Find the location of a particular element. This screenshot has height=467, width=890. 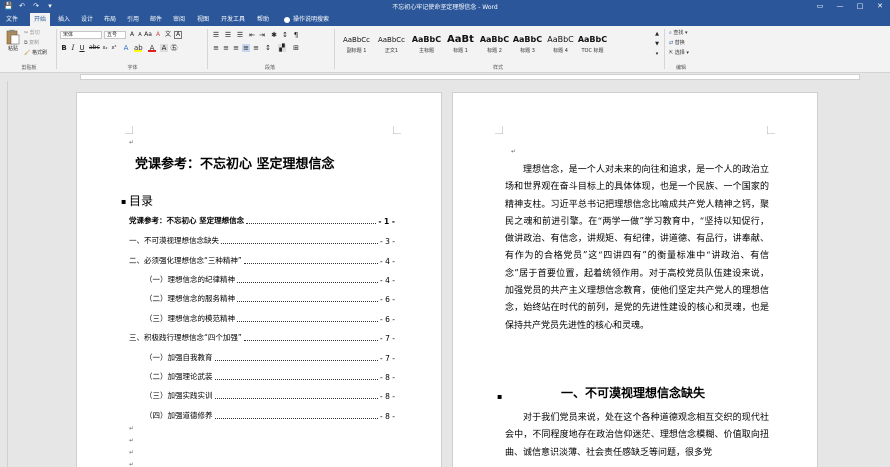

tab-file: 文件 is located at coordinates (12, 19).